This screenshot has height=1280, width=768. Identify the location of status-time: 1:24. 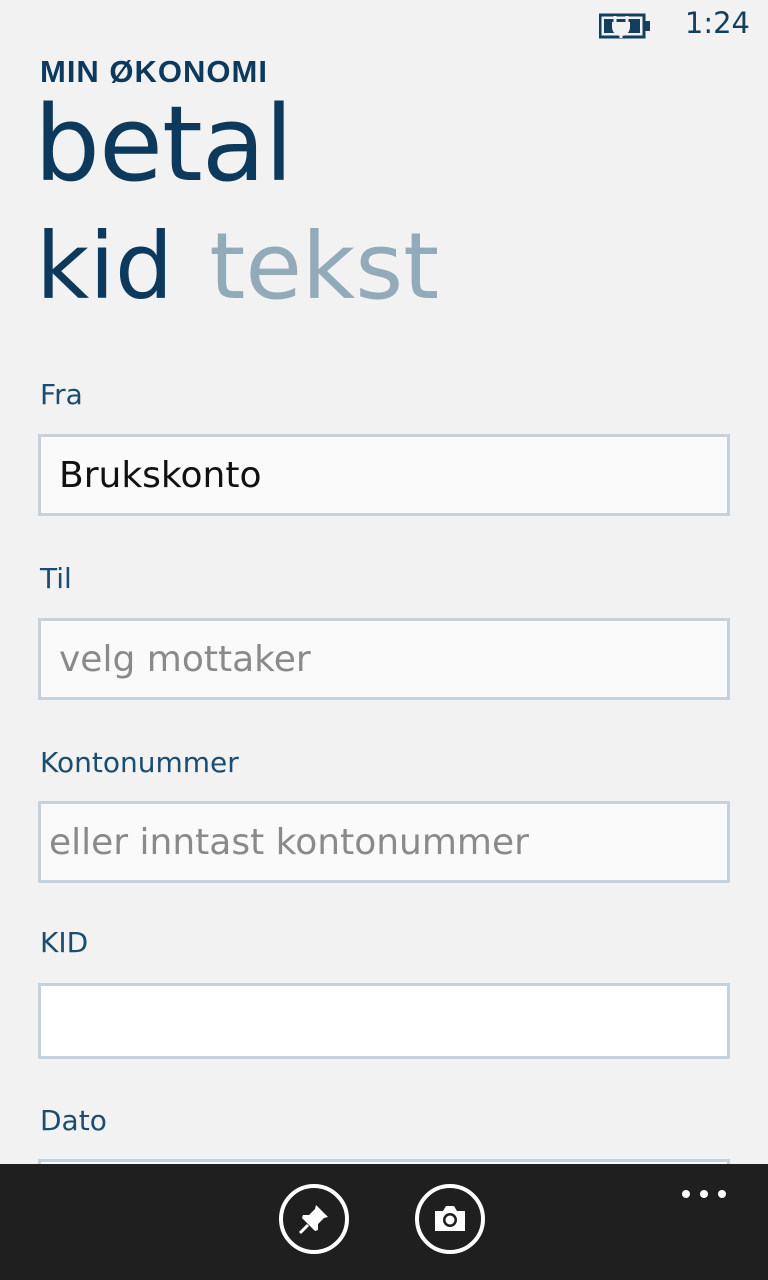
(717, 23).